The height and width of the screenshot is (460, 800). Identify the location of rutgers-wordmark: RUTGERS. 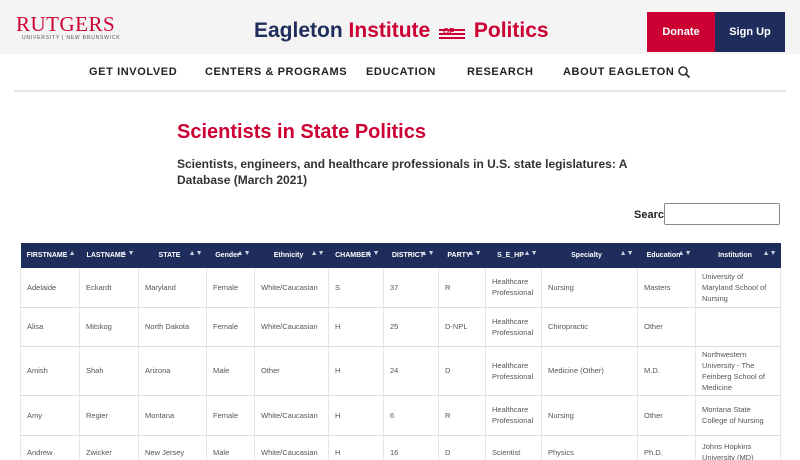
(66, 24).